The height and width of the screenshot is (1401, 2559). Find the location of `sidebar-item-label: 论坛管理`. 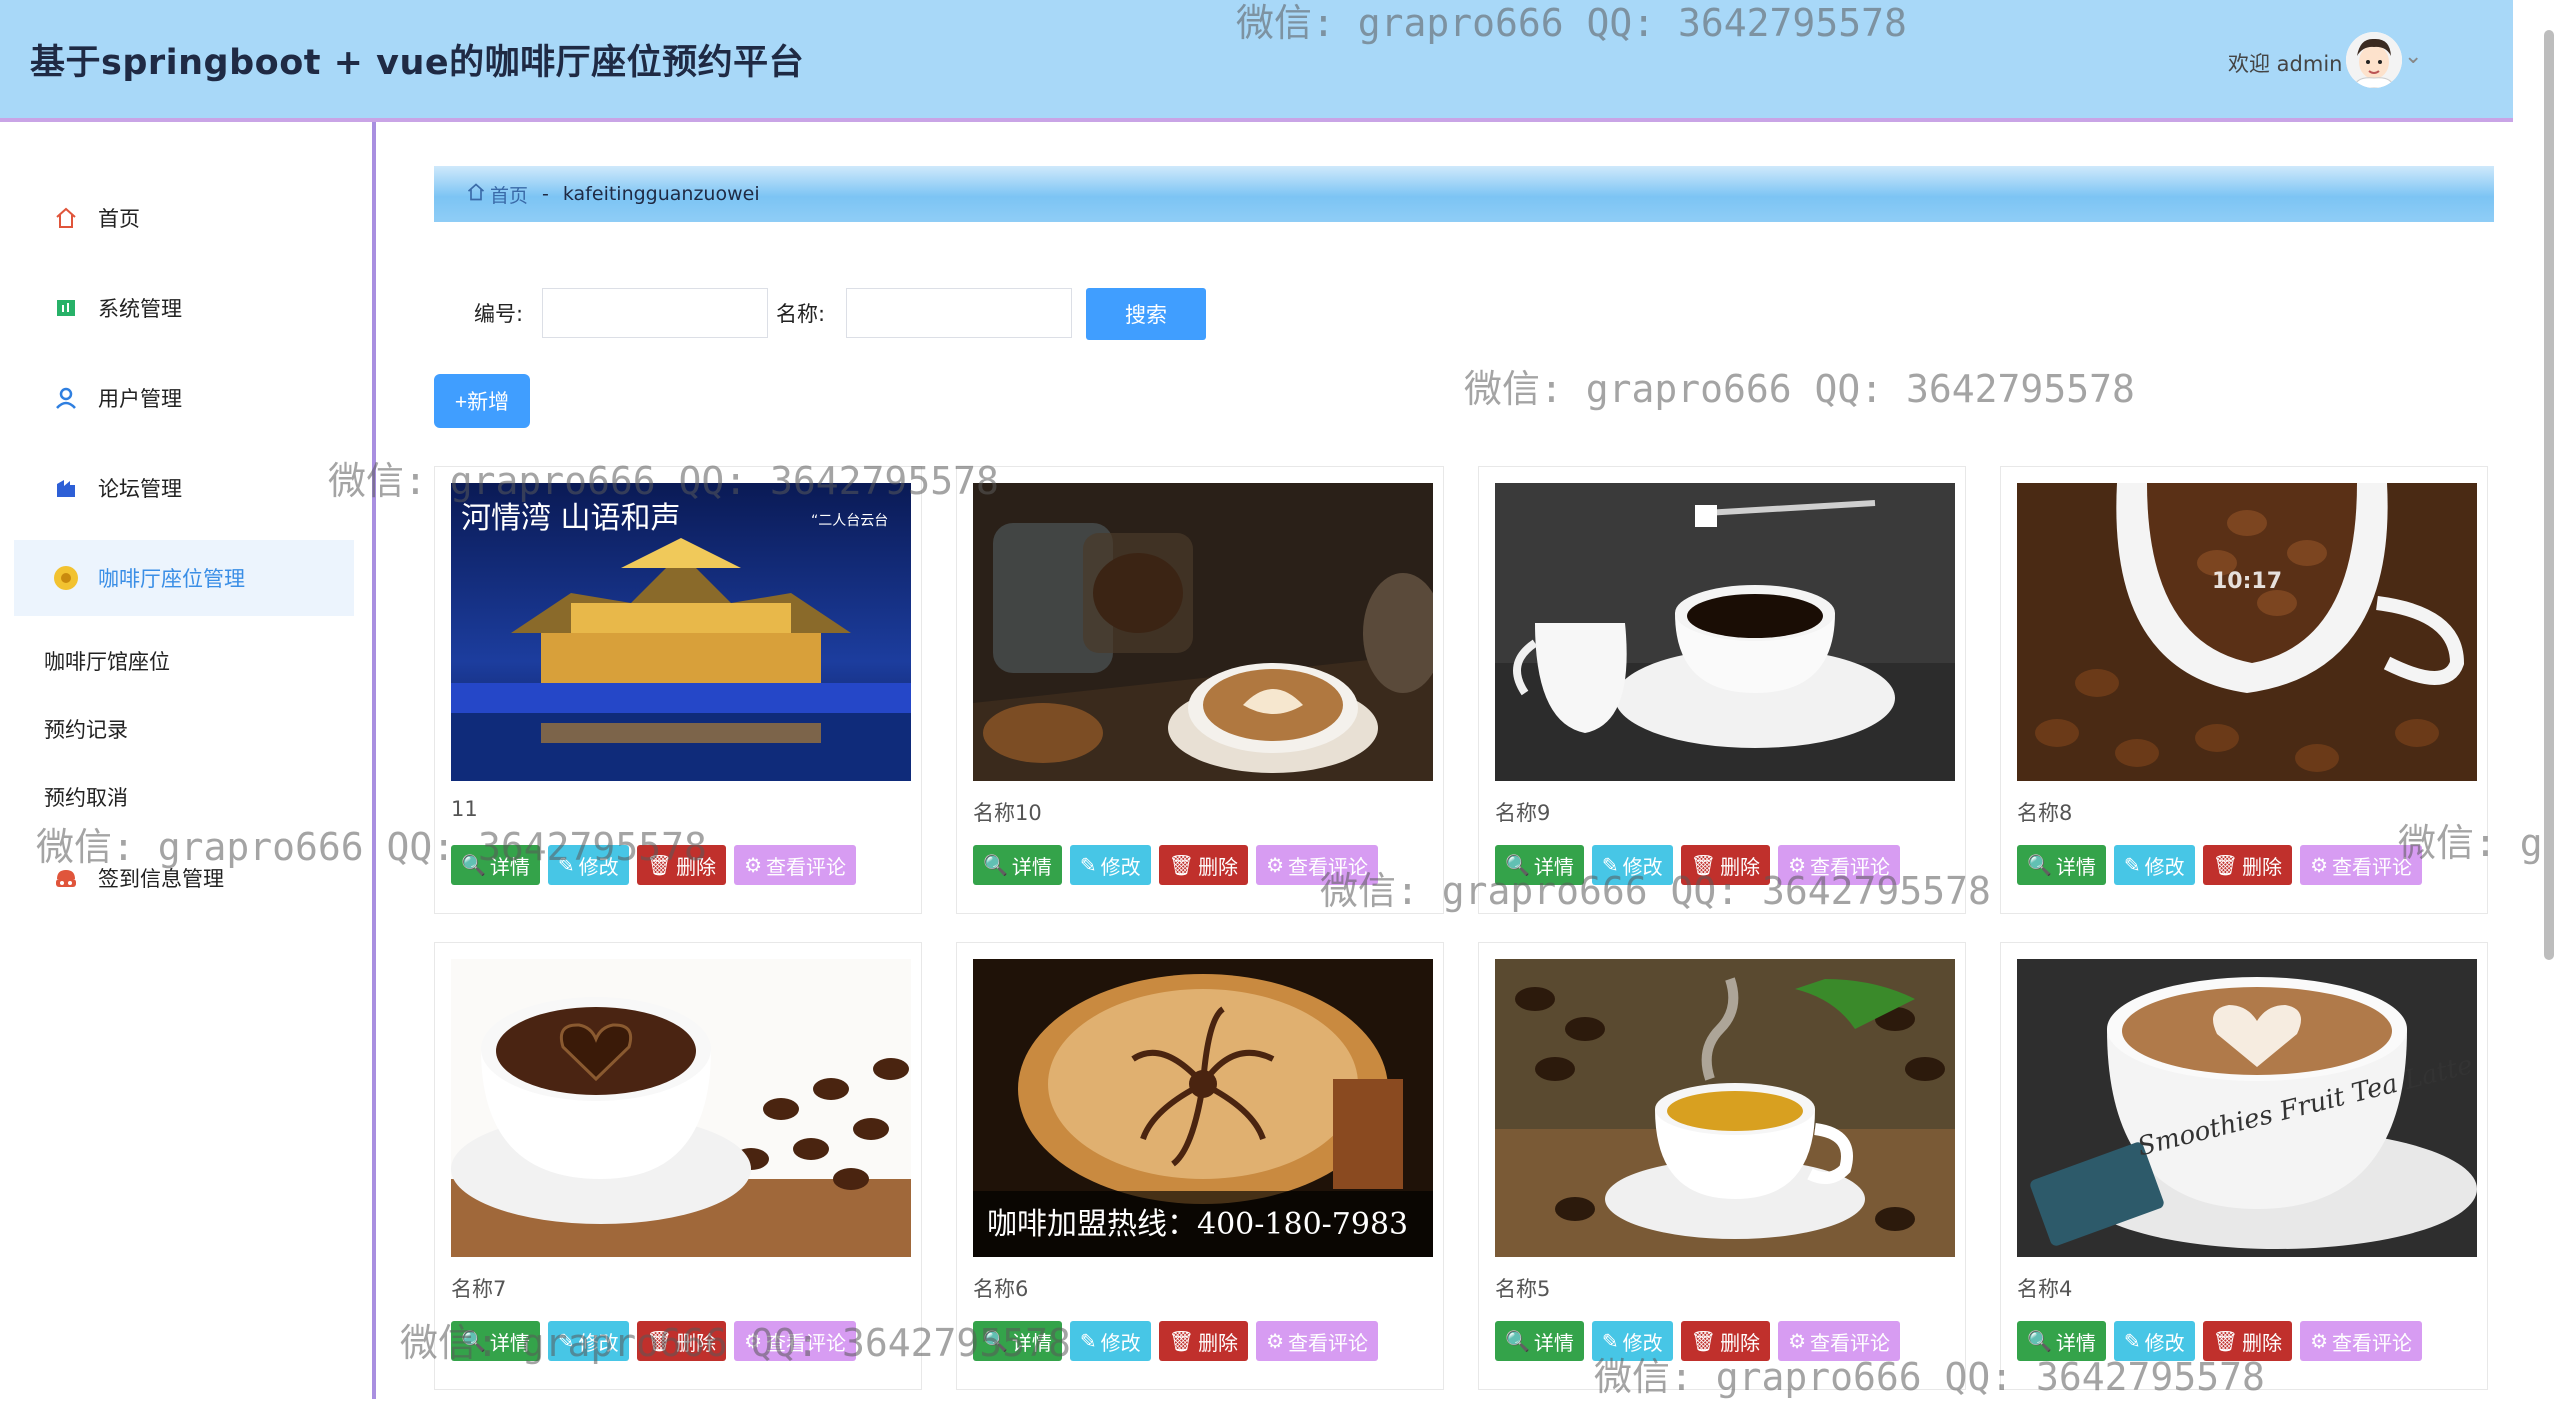

sidebar-item-label: 论坛管理 is located at coordinates (140, 489).